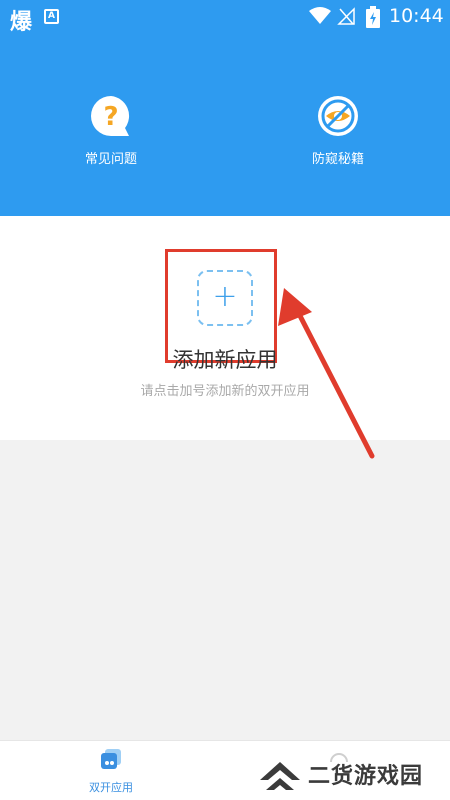 The height and width of the screenshot is (800, 450). Describe the element at coordinates (373, 17) in the screenshot. I see `battery-charging-icon` at that location.